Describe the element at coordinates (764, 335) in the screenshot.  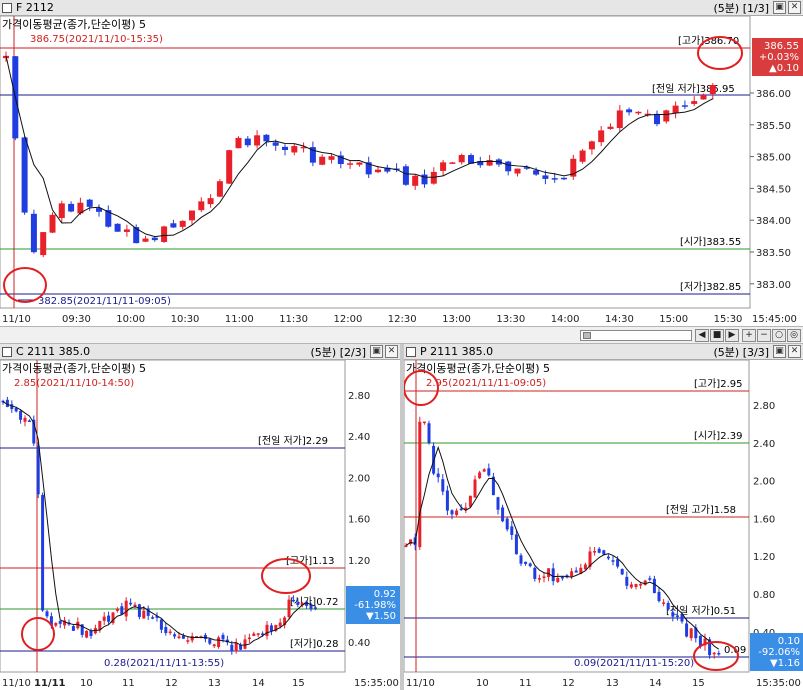
I see `zoom-out-icon: −` at that location.